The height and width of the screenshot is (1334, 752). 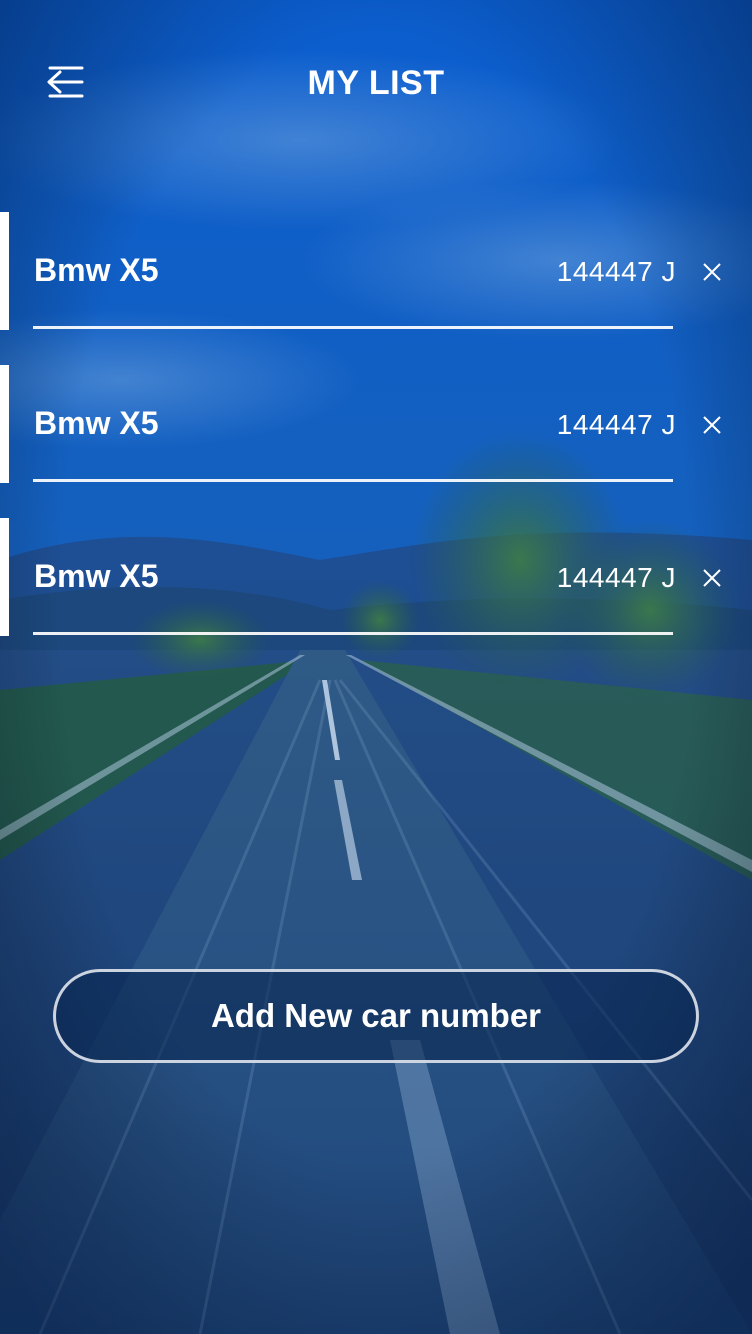 I want to click on add-car-number-button: Add New car number, so click(x=376, y=1016).